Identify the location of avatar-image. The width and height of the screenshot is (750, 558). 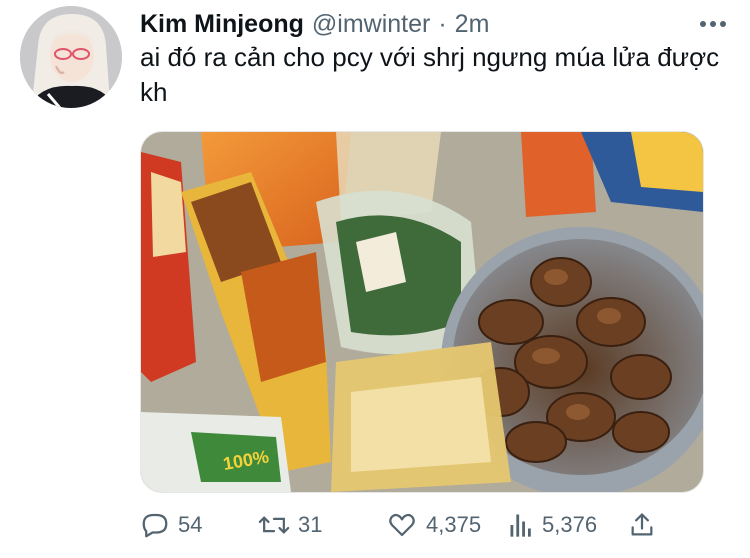
(71, 57).